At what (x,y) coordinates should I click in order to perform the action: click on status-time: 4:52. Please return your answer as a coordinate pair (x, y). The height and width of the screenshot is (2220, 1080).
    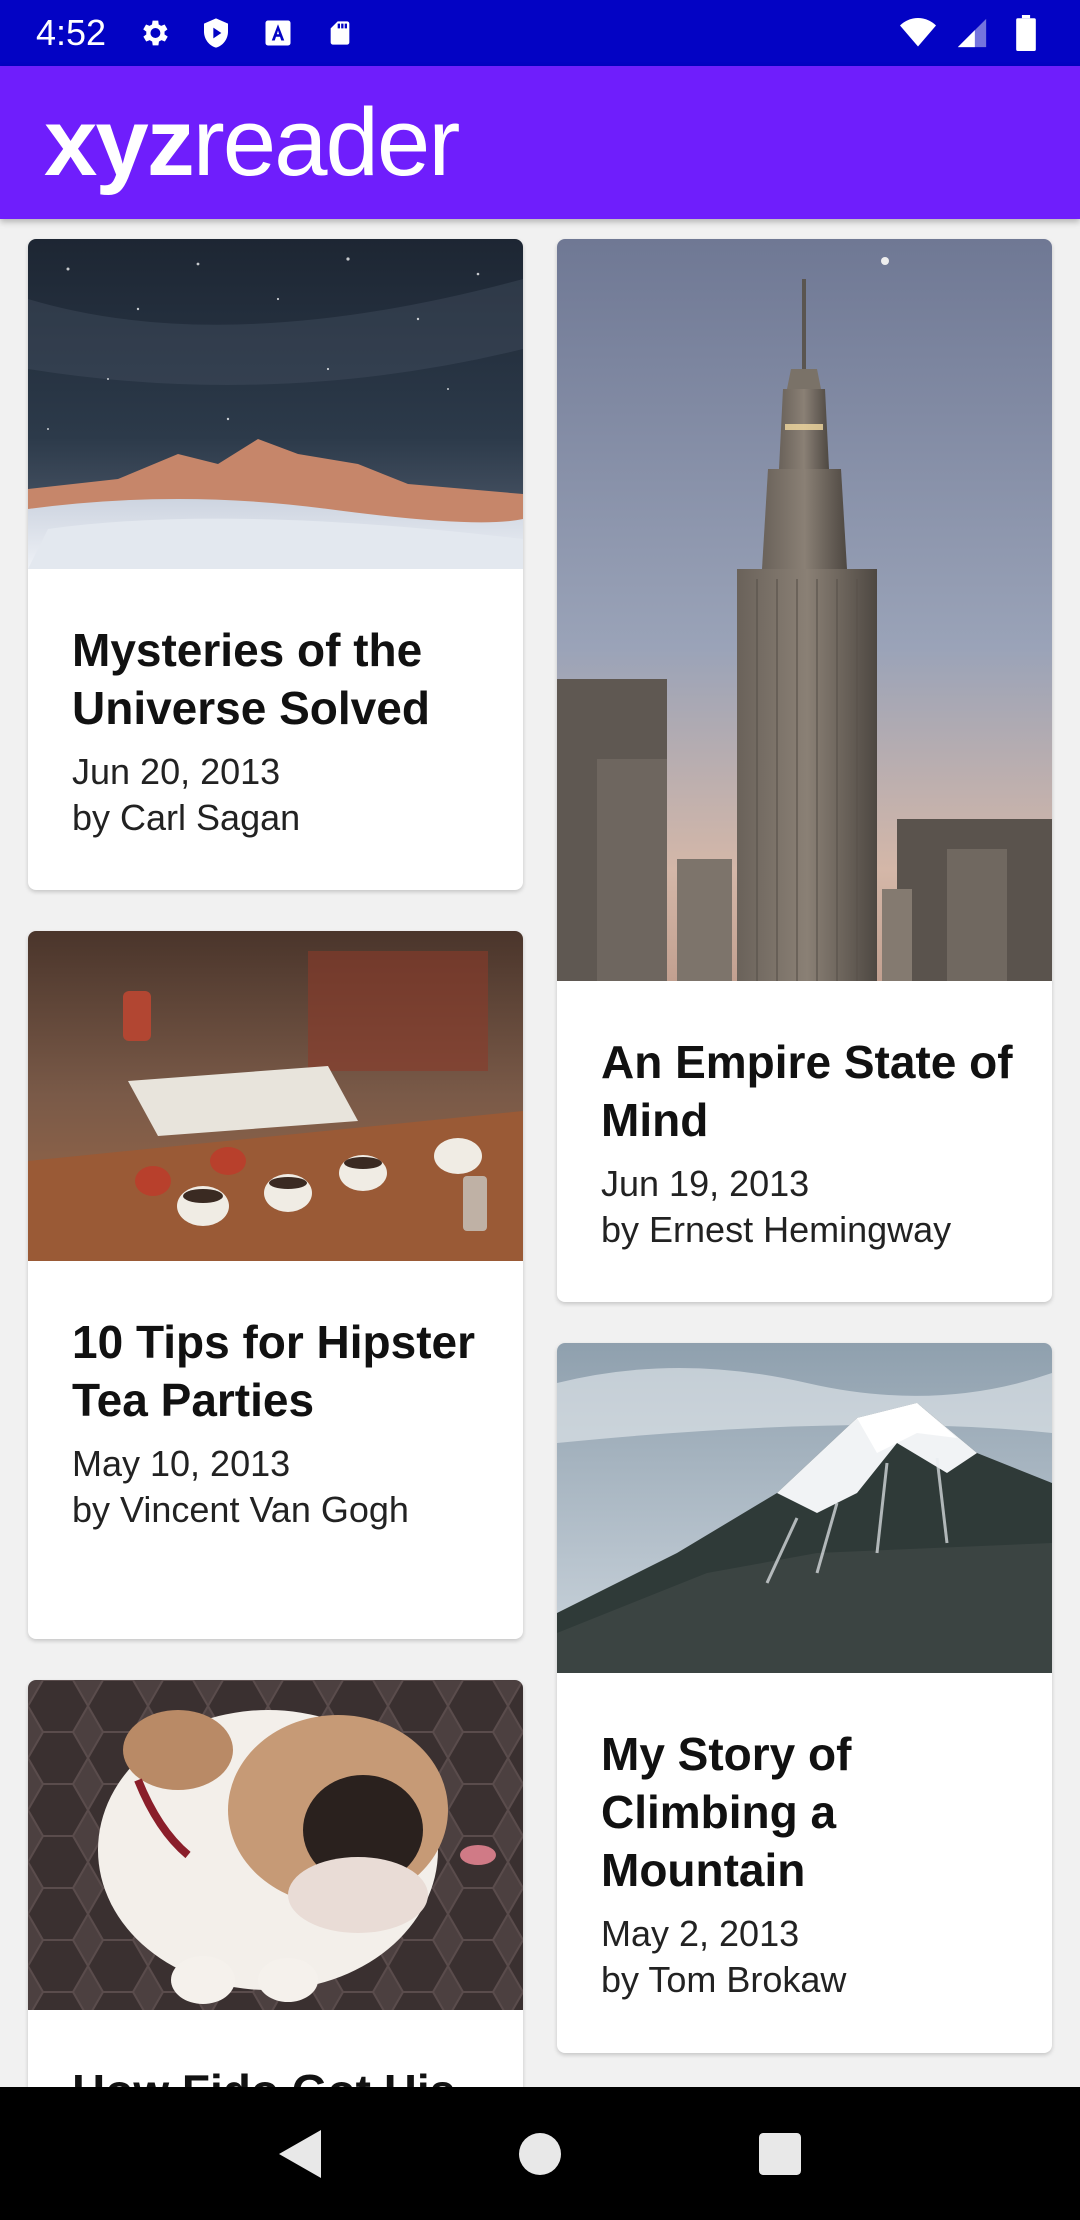
    Looking at the image, I should click on (71, 32).